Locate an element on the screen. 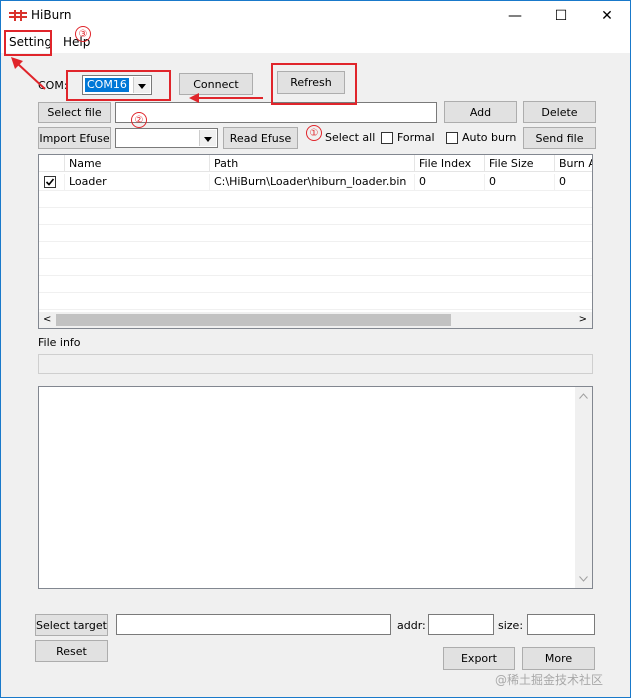 The image size is (631, 699). arrow-com-to-setting is located at coordinates (31, 76).